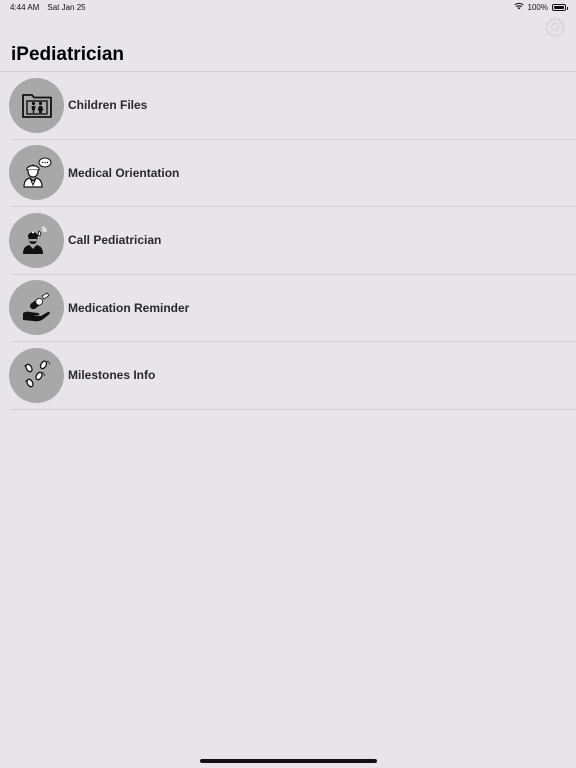 The width and height of the screenshot is (576, 768). What do you see at coordinates (518, 7) in the screenshot?
I see `wifi-icon` at bounding box center [518, 7].